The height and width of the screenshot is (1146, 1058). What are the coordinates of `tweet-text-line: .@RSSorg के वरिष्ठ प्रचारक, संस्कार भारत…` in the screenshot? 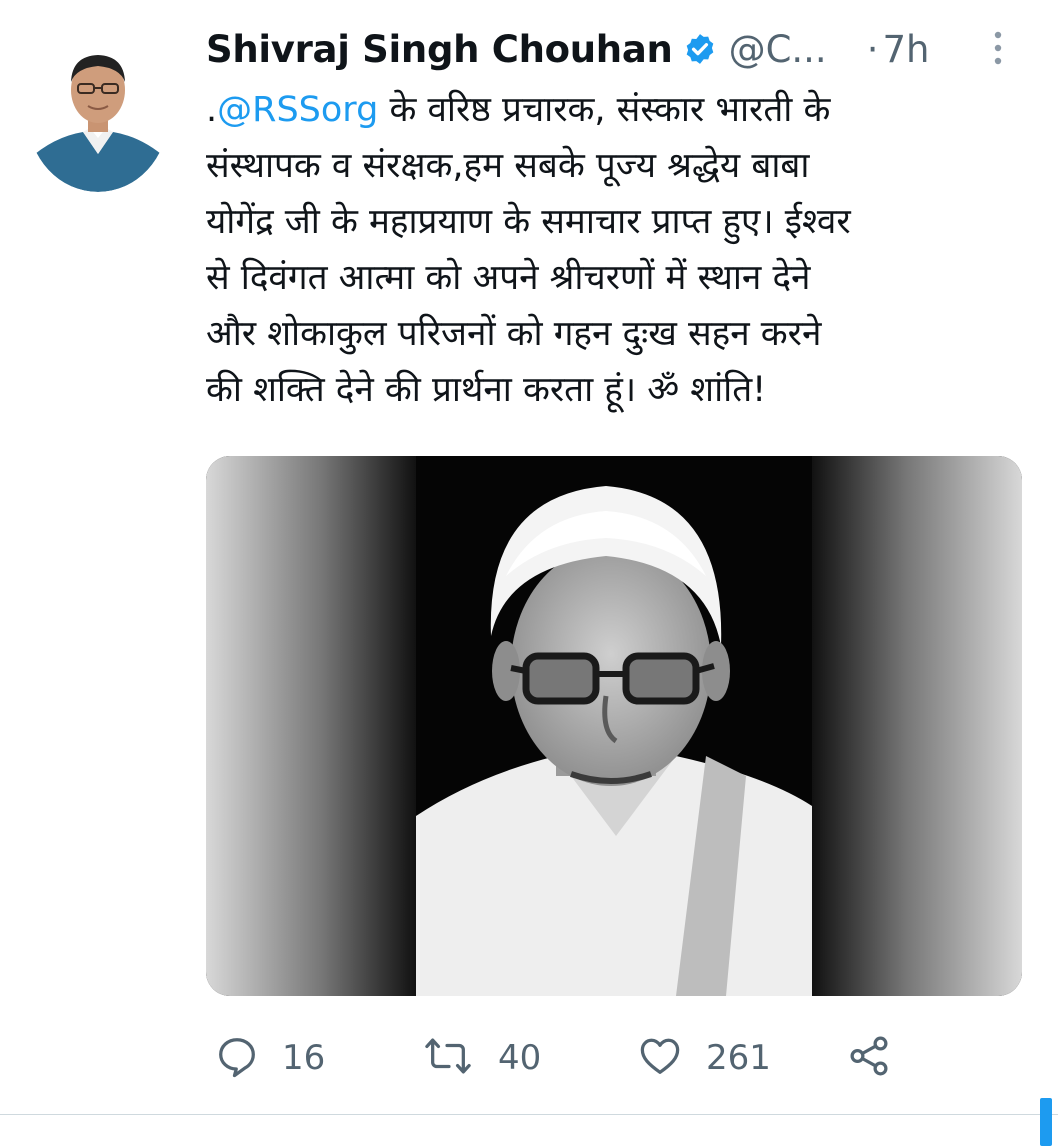 It's located at (616, 110).